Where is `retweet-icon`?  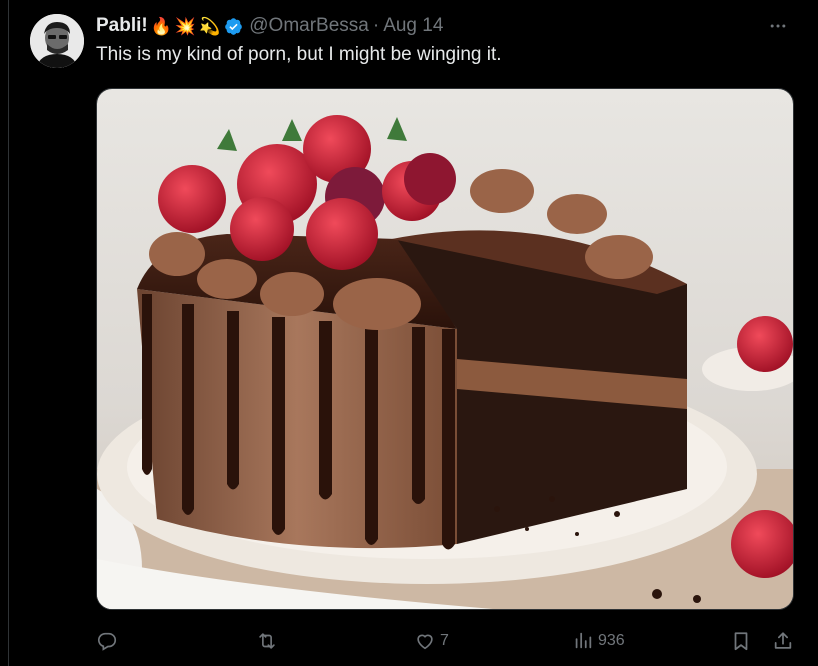 retweet-icon is located at coordinates (267, 641).